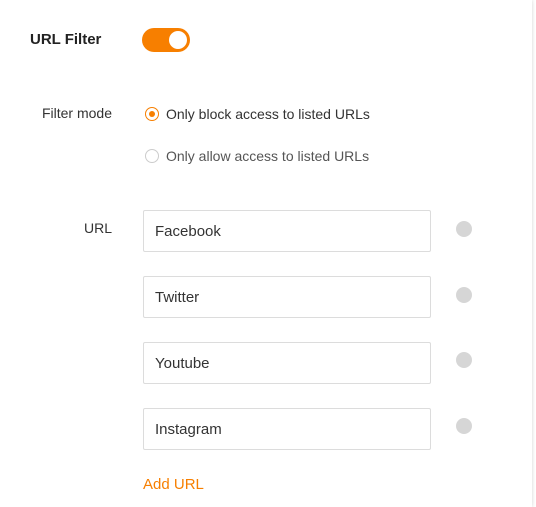 The width and height of the screenshot is (536, 507). I want to click on radio-checked-icon, so click(152, 114).